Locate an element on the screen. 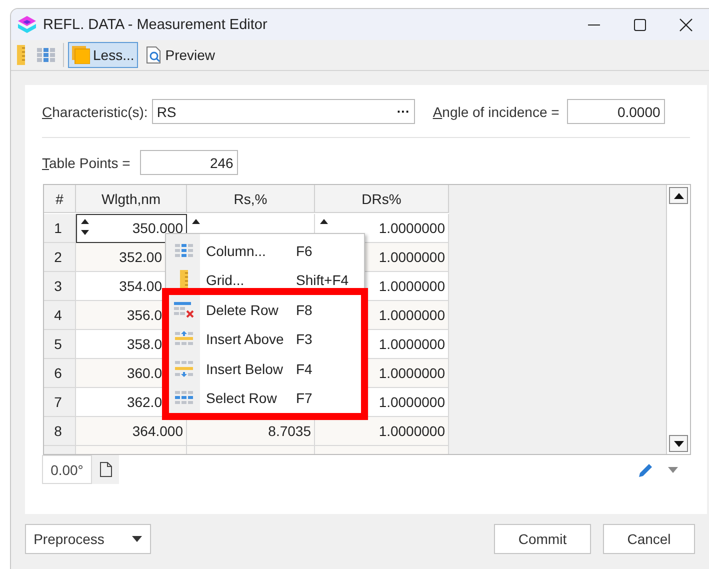 This screenshot has width=709, height=569. angle-field: 0.0000 is located at coordinates (616, 111).